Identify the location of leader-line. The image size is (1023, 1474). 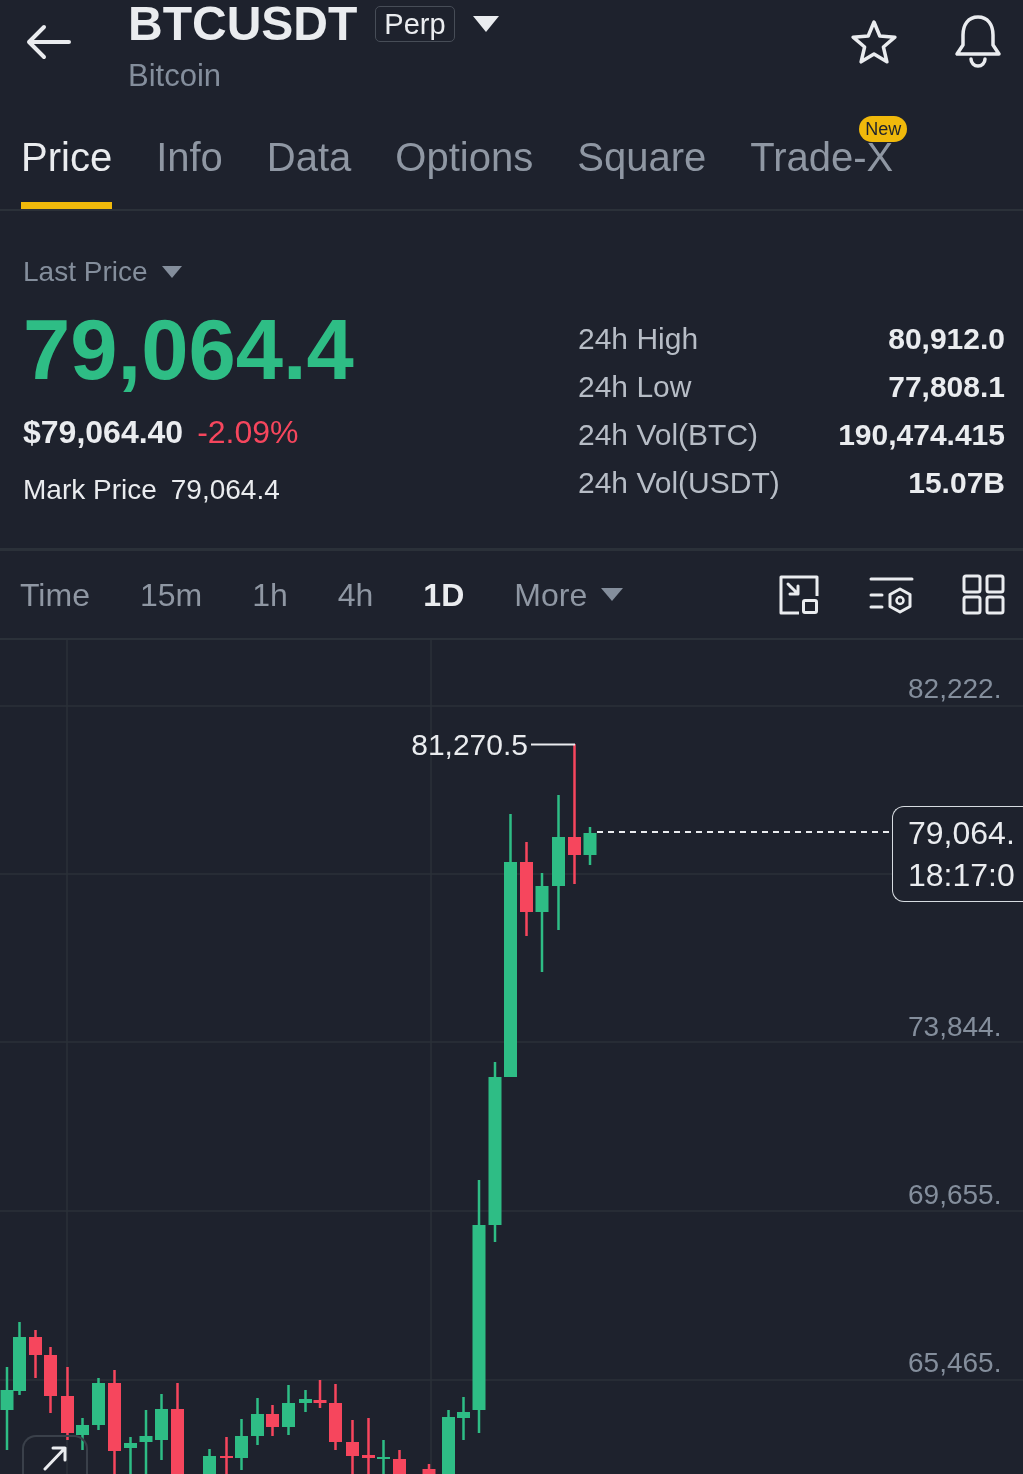
(553, 744).